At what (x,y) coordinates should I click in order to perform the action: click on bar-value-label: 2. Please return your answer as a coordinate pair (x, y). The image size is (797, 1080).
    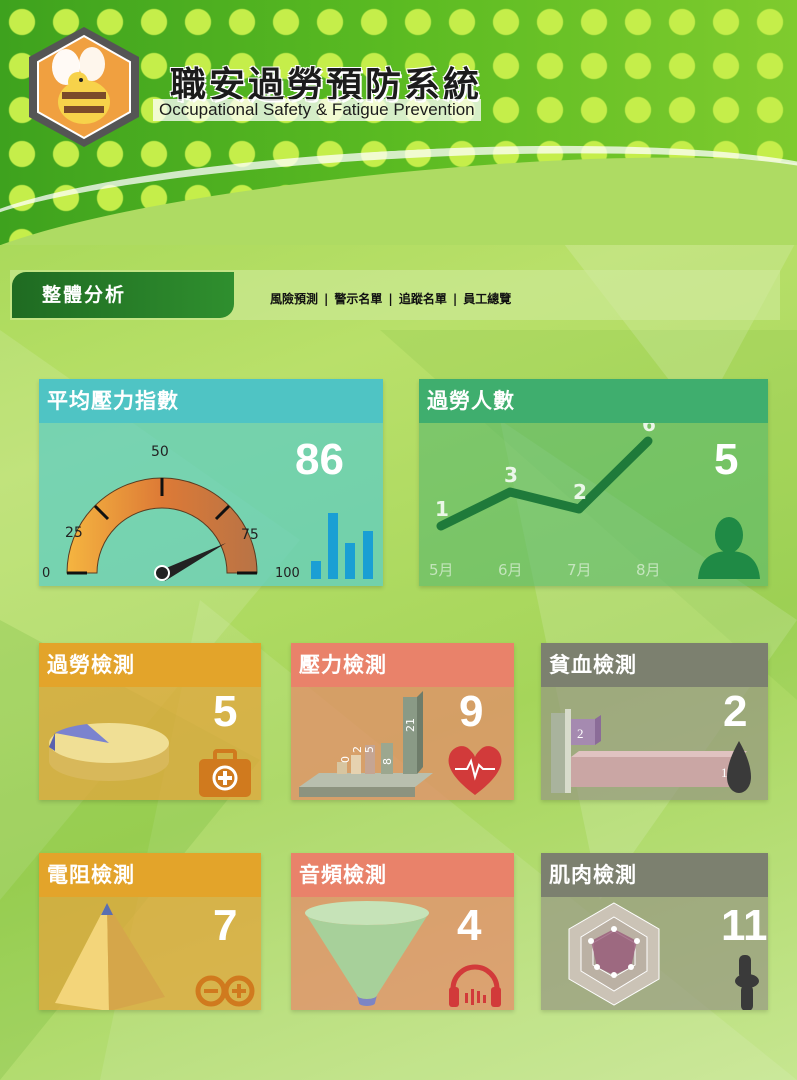
    Looking at the image, I should click on (580, 733).